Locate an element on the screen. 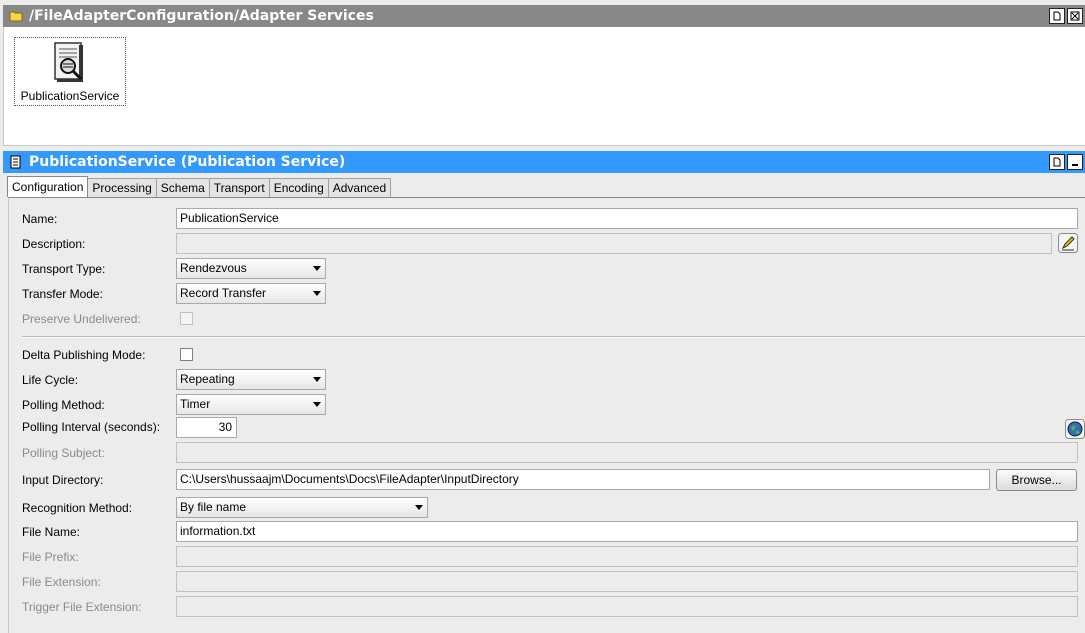  publication-service-item: PublicationService is located at coordinates (70, 71).